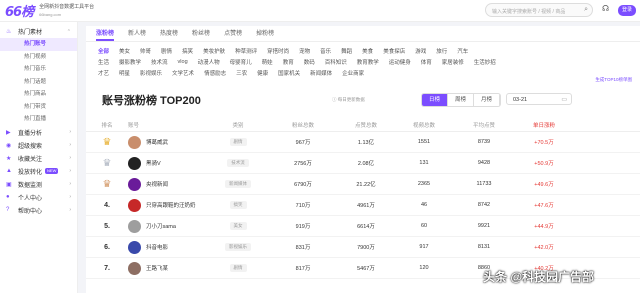 The width and height of the screenshot is (640, 293). I want to click on sidebar-group-1: ▶ 直播分析 ›, so click(38, 132).